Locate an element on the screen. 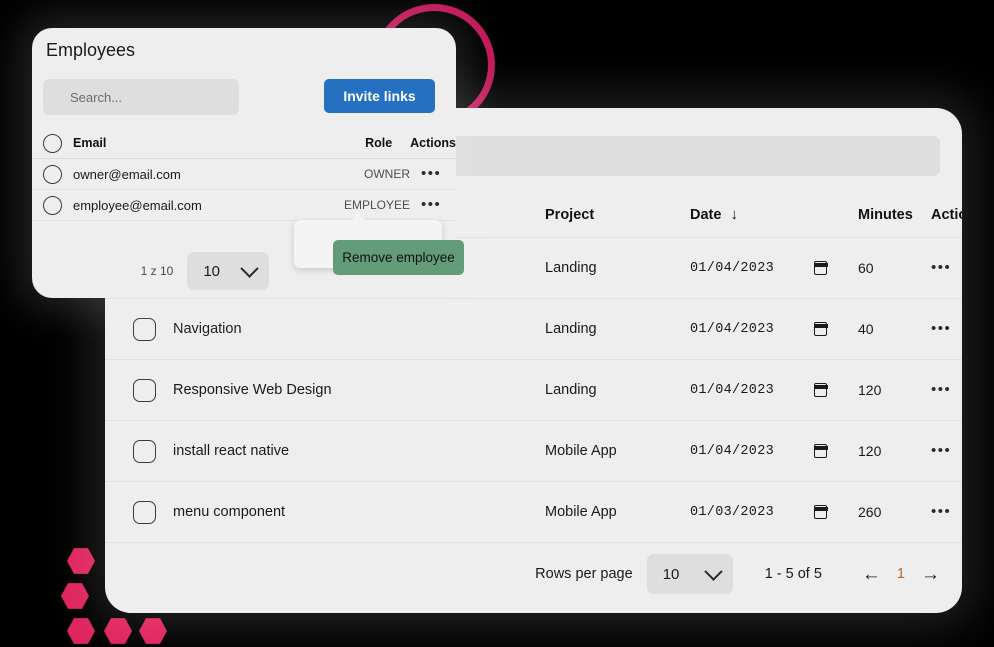 This screenshot has width=994, height=647. range-label: 1 - 5 of 5 is located at coordinates (793, 574).